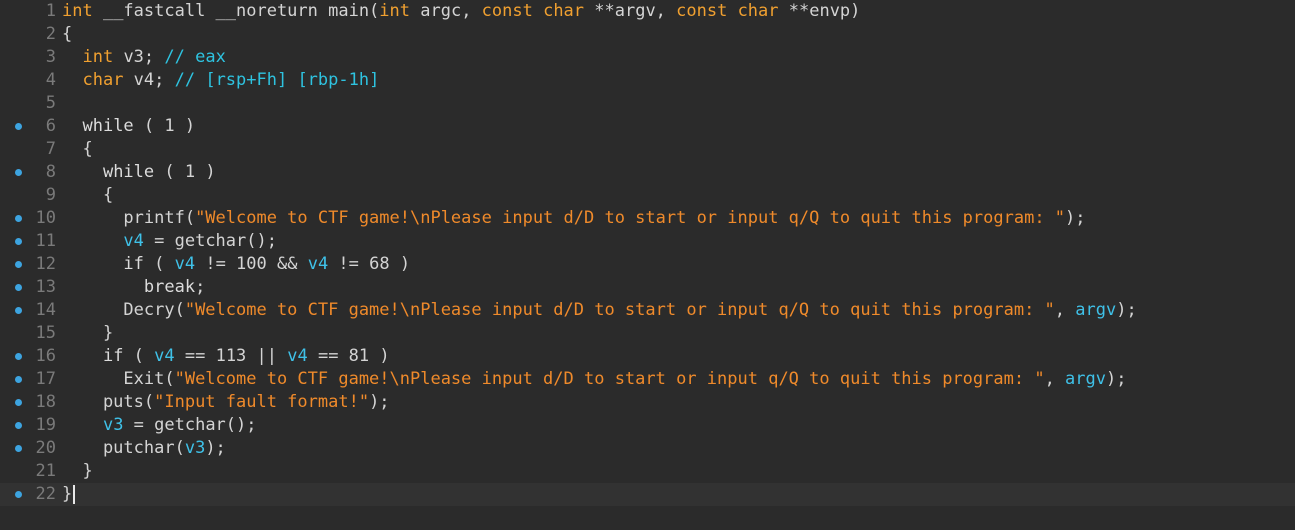  I want to click on text-cursor, so click(74, 494).